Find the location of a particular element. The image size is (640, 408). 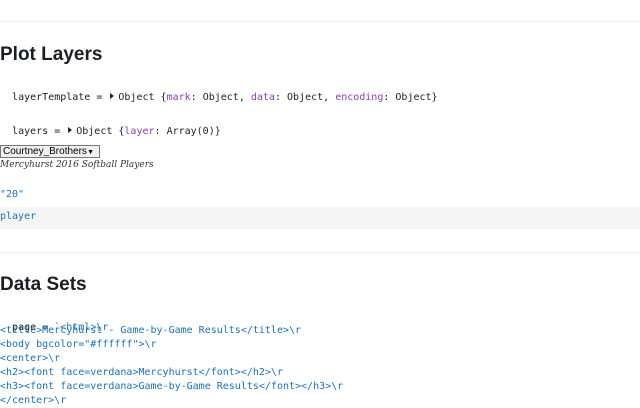

html-line: <center>\r is located at coordinates (30, 358).